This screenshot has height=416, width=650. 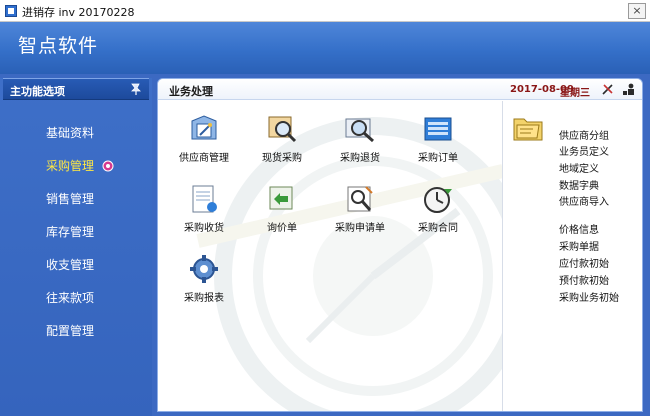 I want to click on tile-label: 现货采购, so click(x=282, y=158).